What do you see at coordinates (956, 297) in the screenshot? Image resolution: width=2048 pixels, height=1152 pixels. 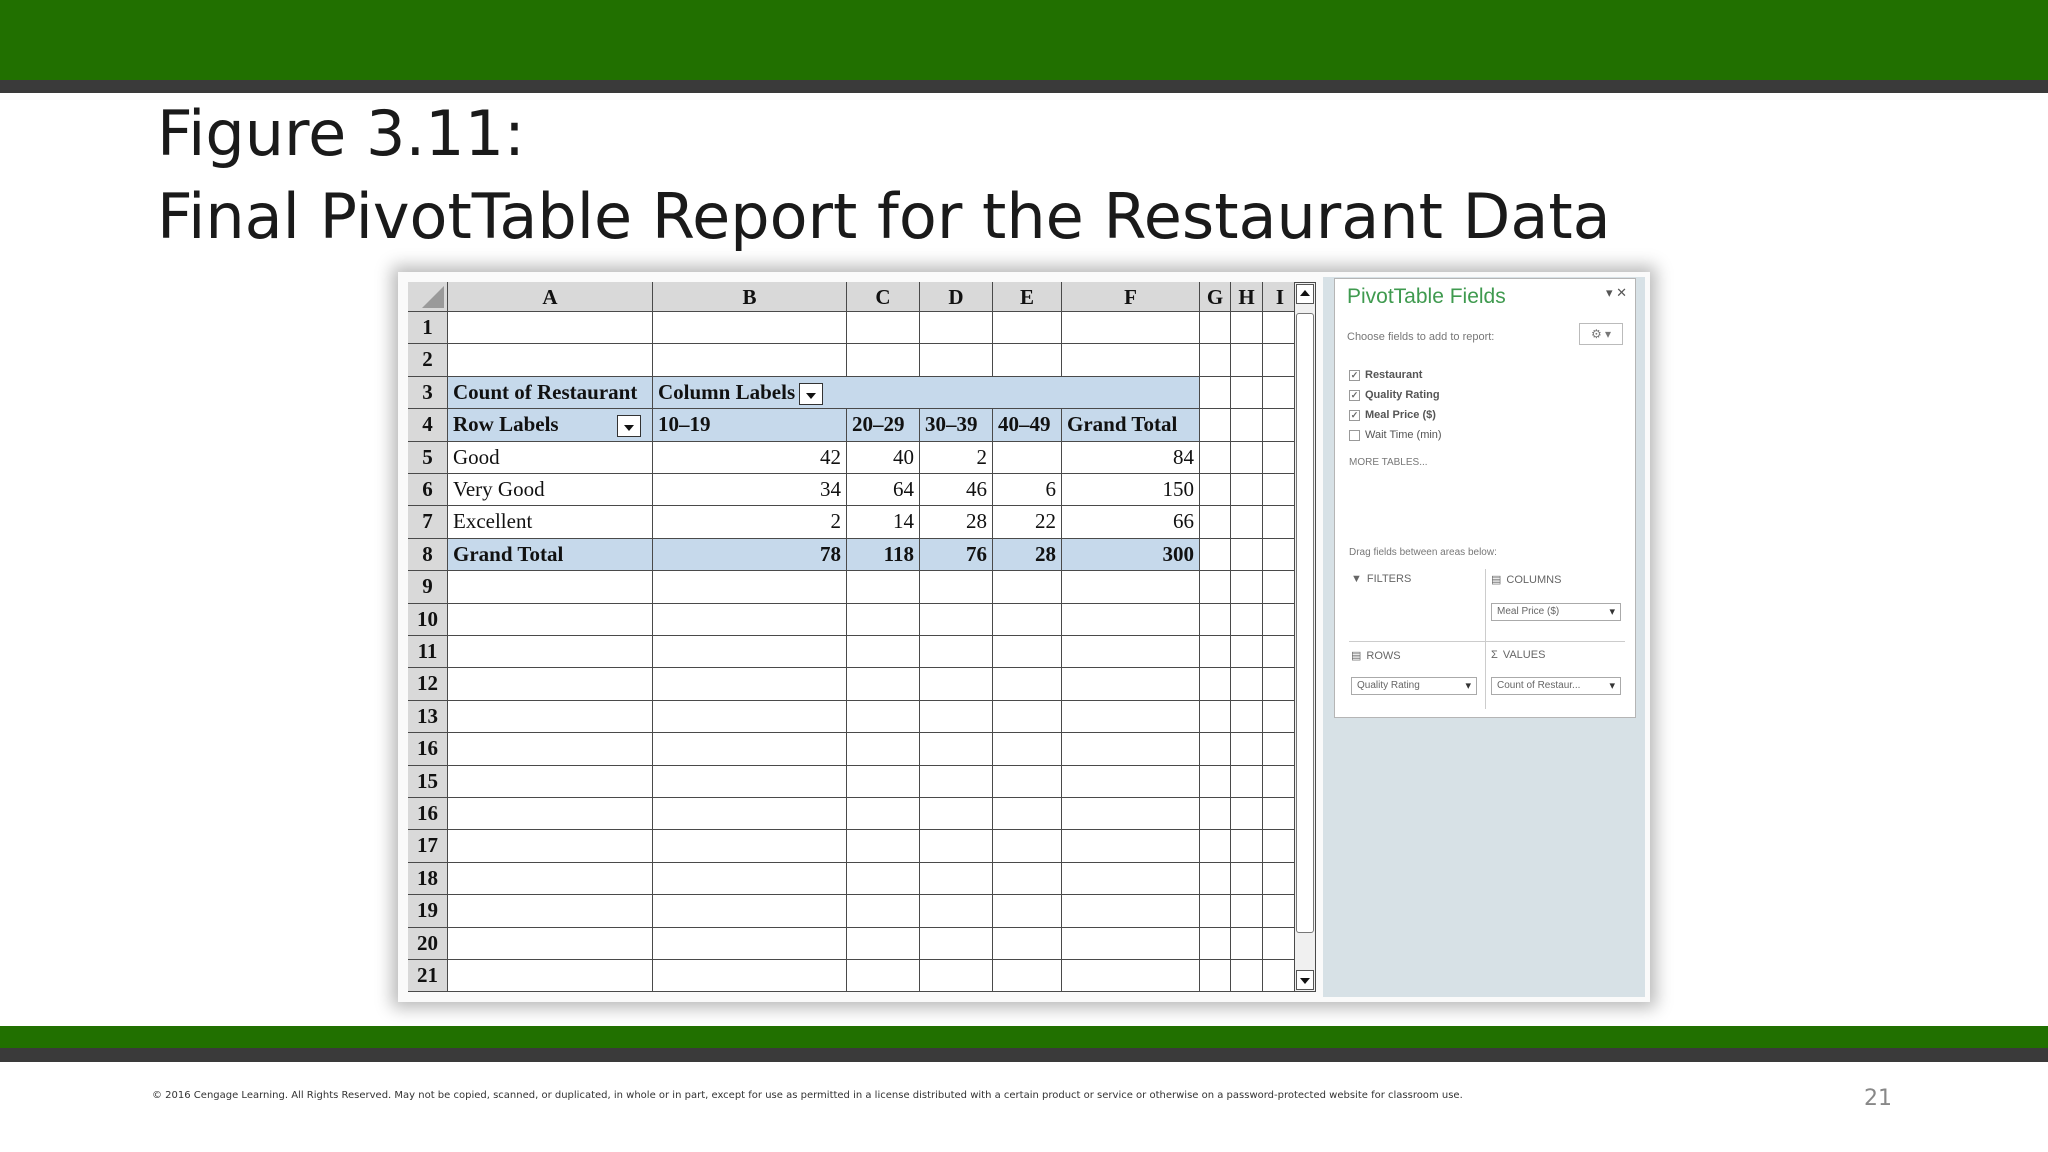 I see `column-header: D` at bounding box center [956, 297].